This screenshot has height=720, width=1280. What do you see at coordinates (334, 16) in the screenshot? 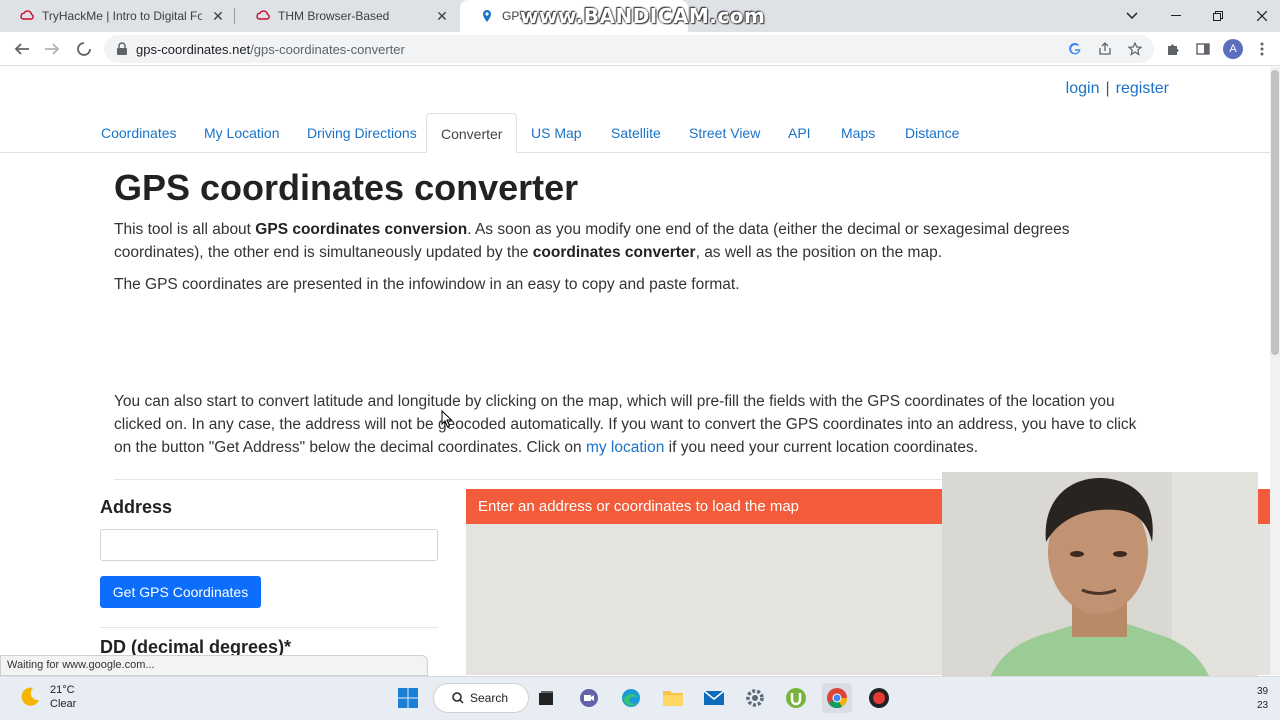
I see `tab-title: THM Browser-Based` at bounding box center [334, 16].